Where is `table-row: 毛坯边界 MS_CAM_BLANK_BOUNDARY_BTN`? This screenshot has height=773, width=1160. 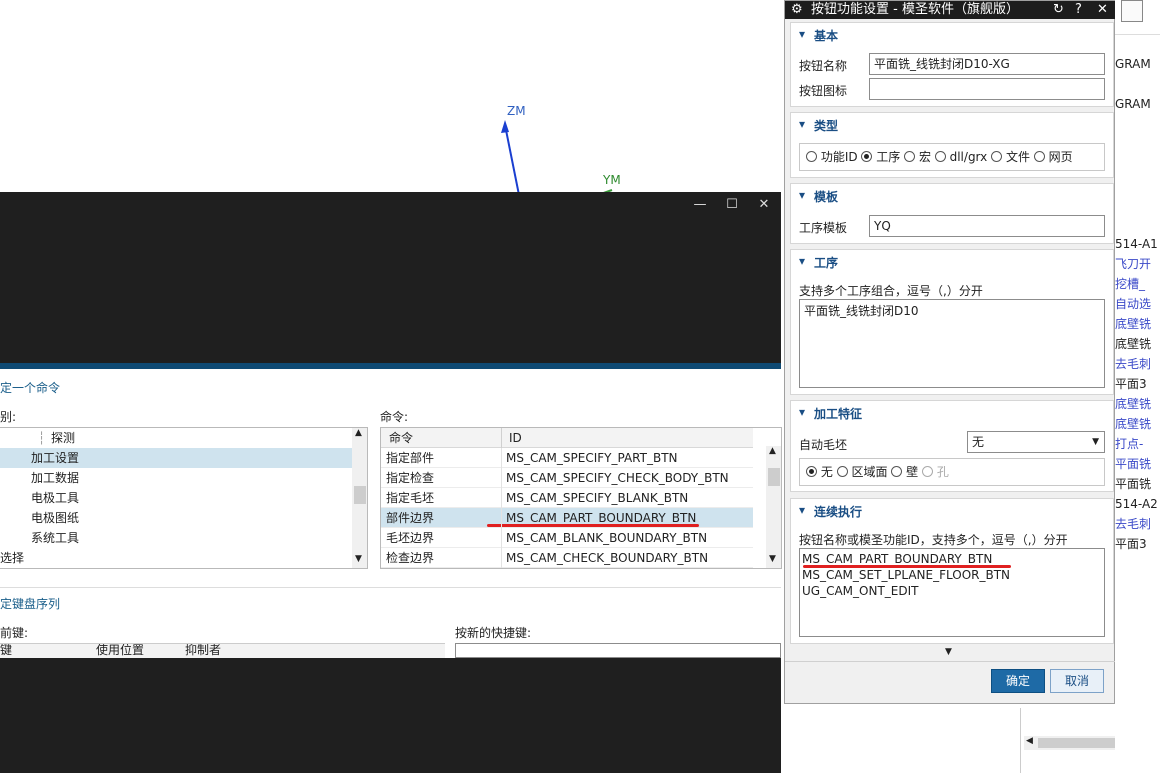
table-row: 毛坯边界 MS_CAM_BLANK_BOUNDARY_BTN is located at coordinates (567, 538).